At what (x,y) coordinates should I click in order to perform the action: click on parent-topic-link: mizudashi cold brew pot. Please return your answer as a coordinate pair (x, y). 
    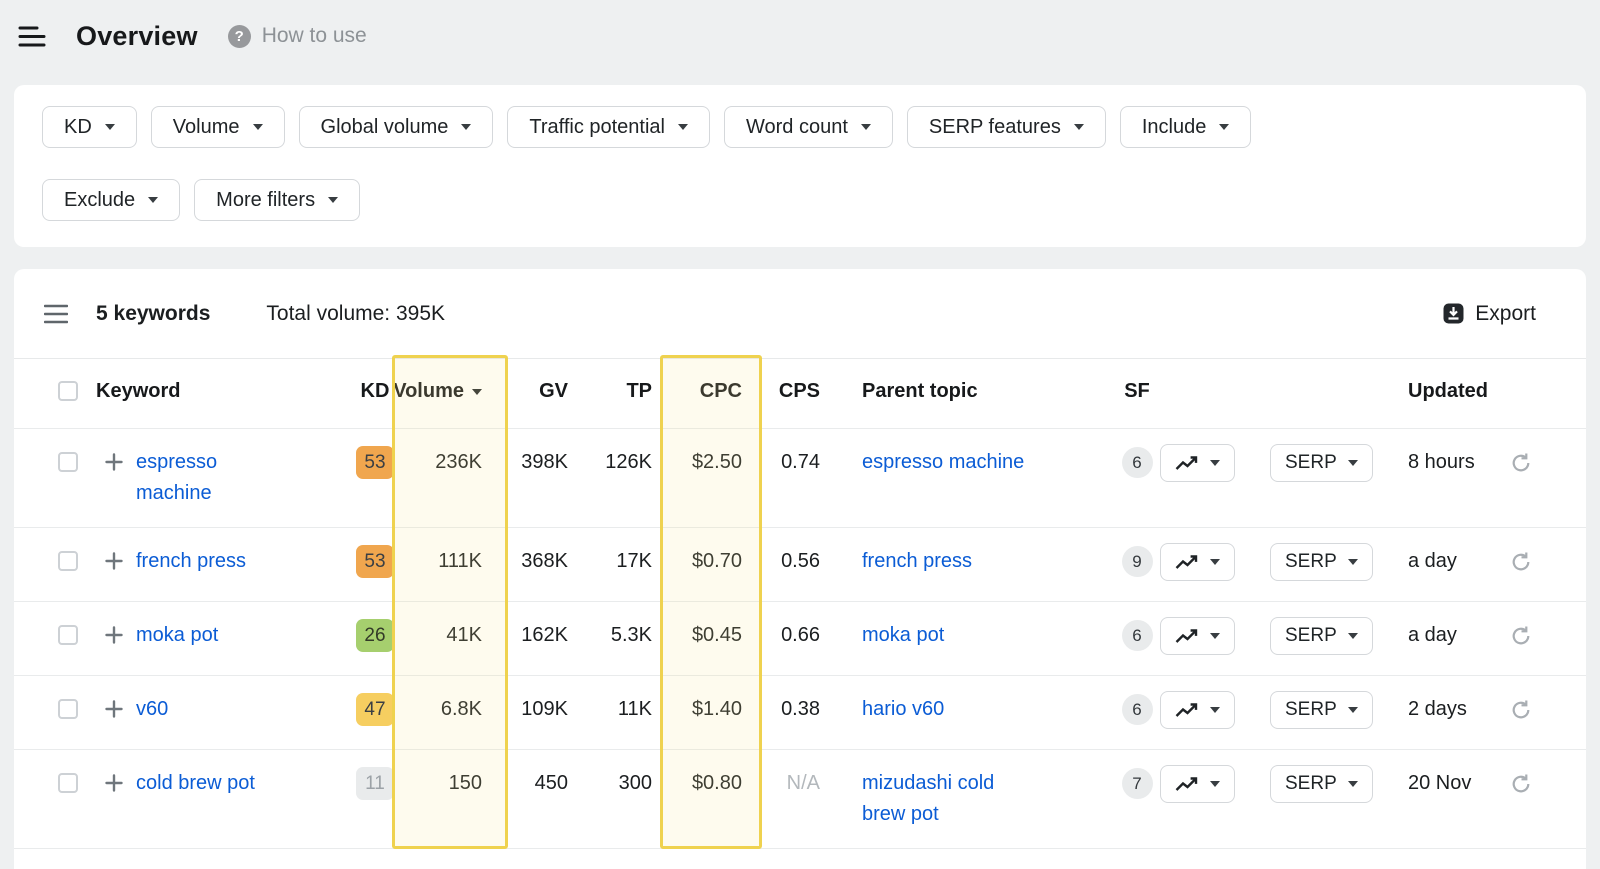
    Looking at the image, I should click on (948, 799).